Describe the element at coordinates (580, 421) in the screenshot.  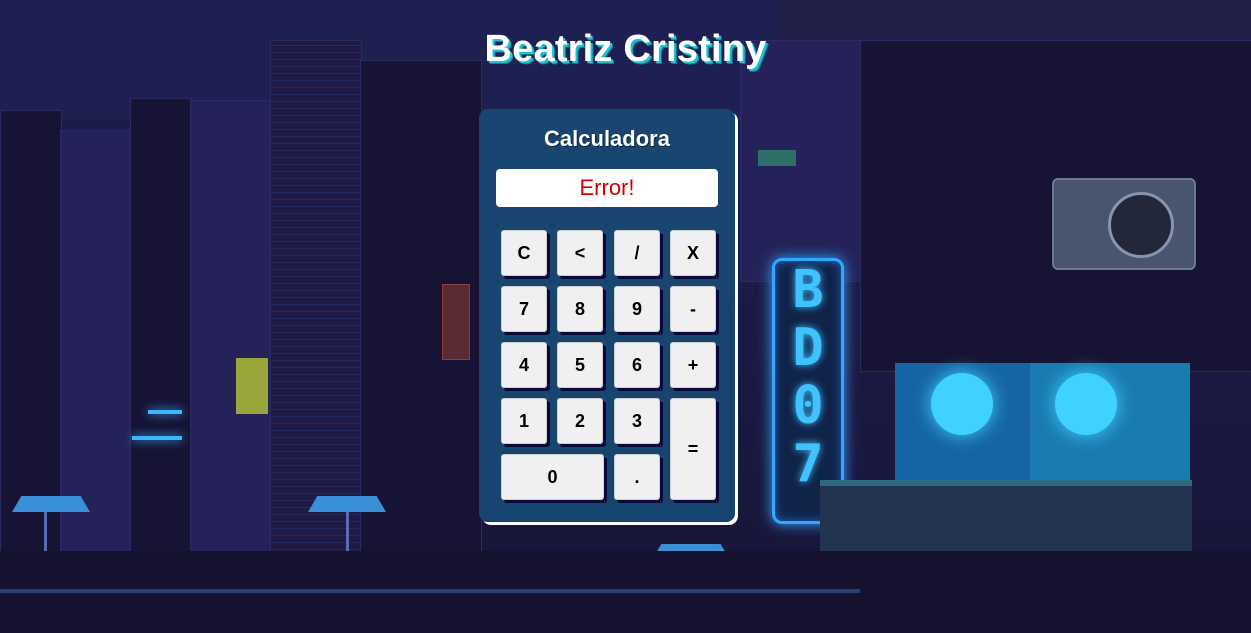
I see `digit-2-button: 2` at that location.